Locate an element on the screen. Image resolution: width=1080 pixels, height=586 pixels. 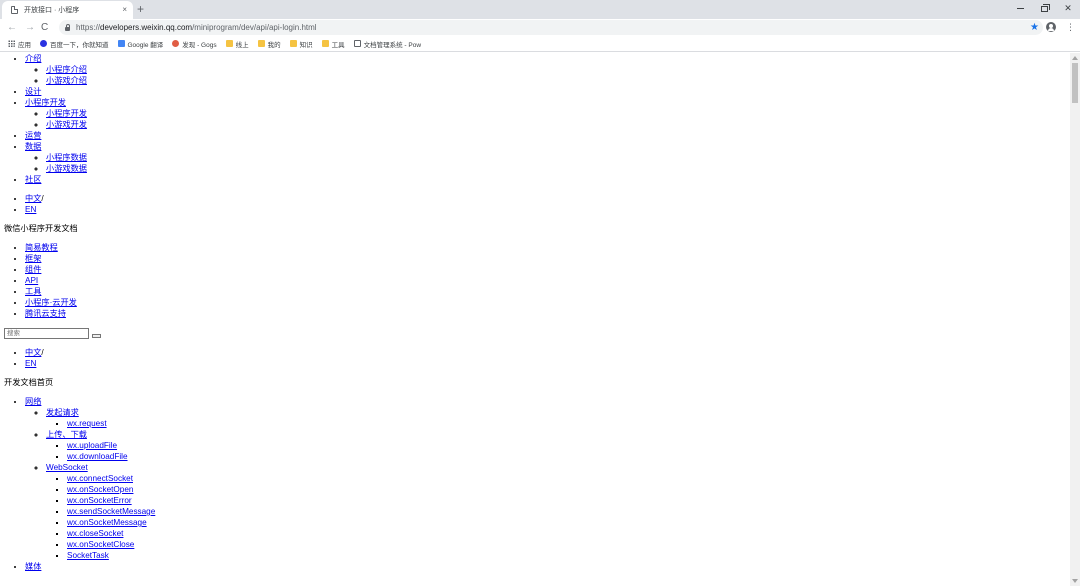
account-icon is located at coordinates (1051, 27).